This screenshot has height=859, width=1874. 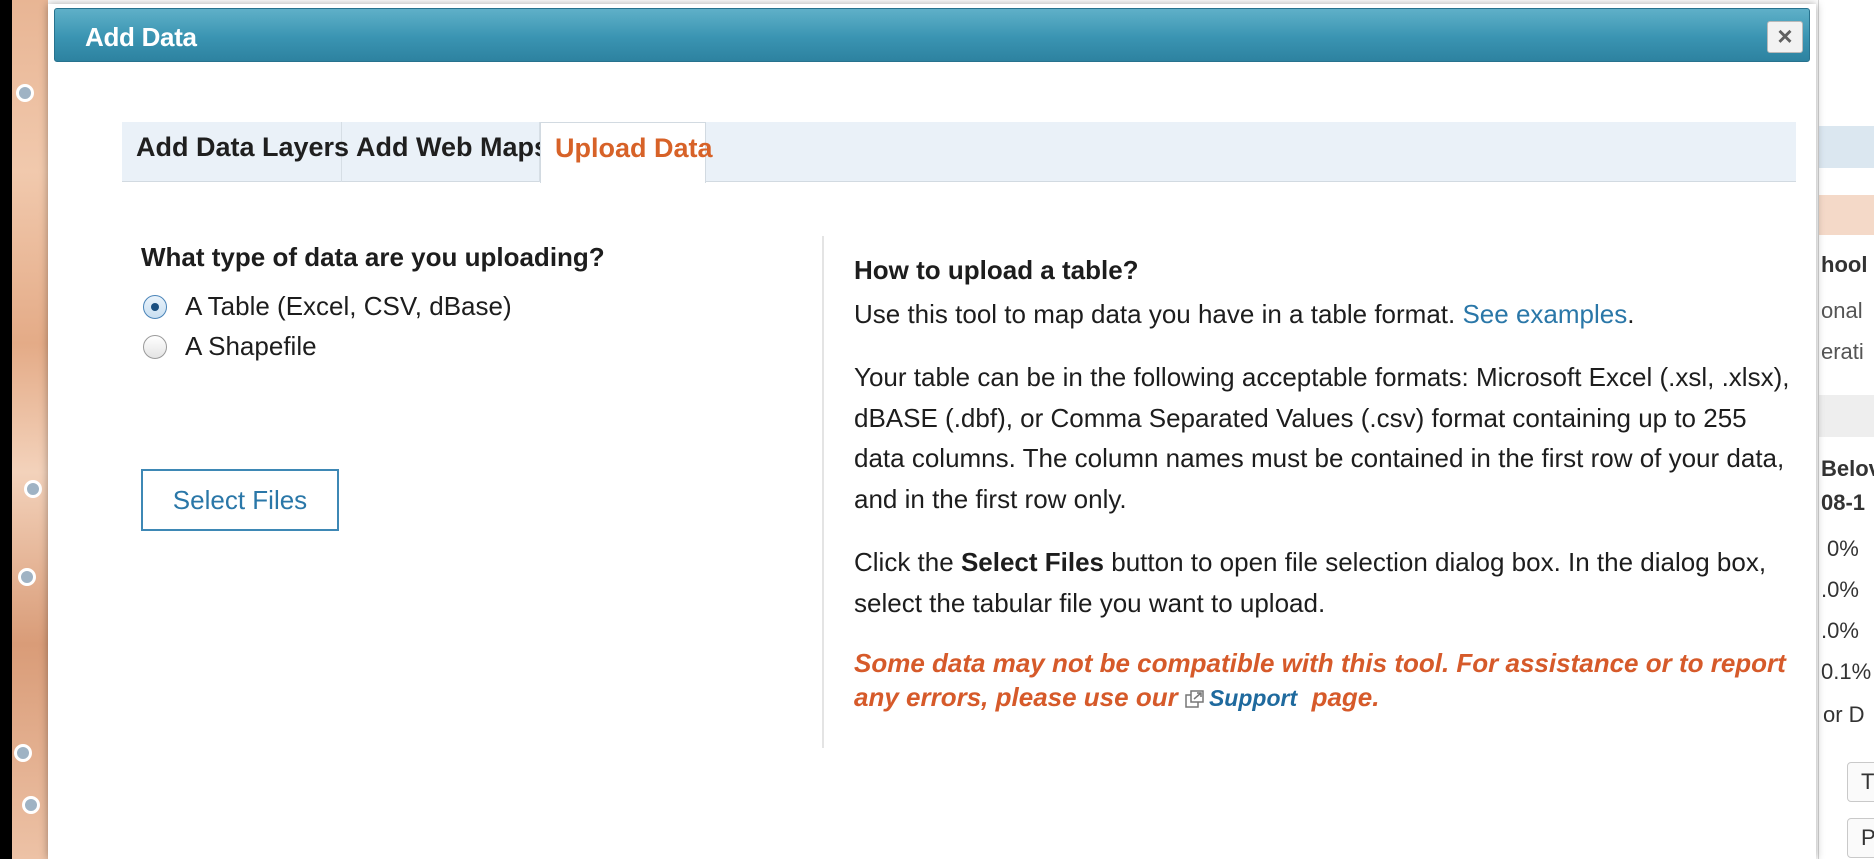 I want to click on help-click-pre: Click the, so click(x=904, y=562).